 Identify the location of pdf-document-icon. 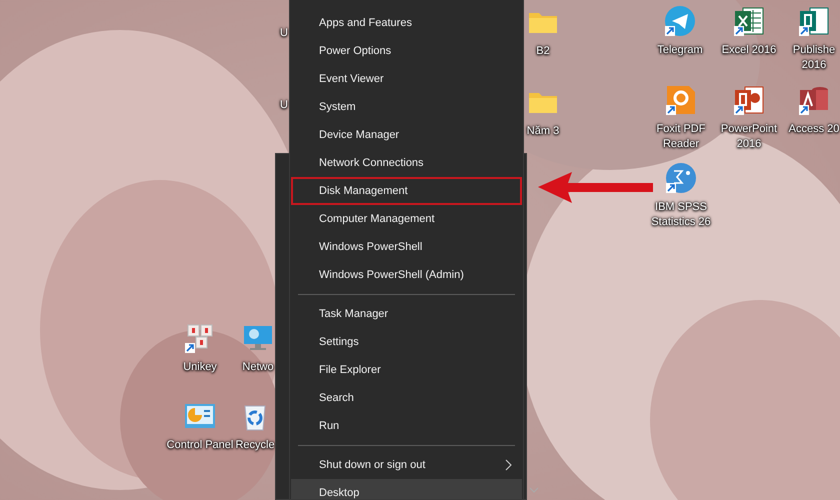
(681, 100).